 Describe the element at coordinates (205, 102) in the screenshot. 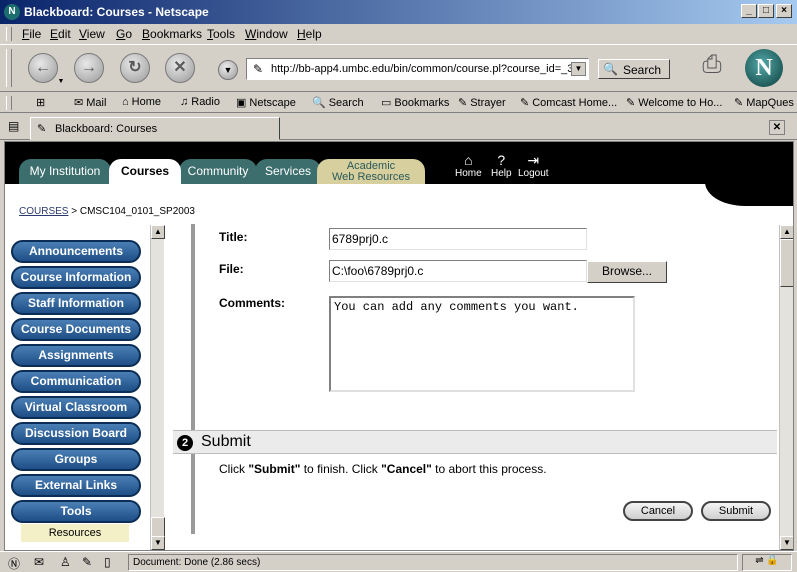

I see `bookmark-radio-label: Radio` at that location.